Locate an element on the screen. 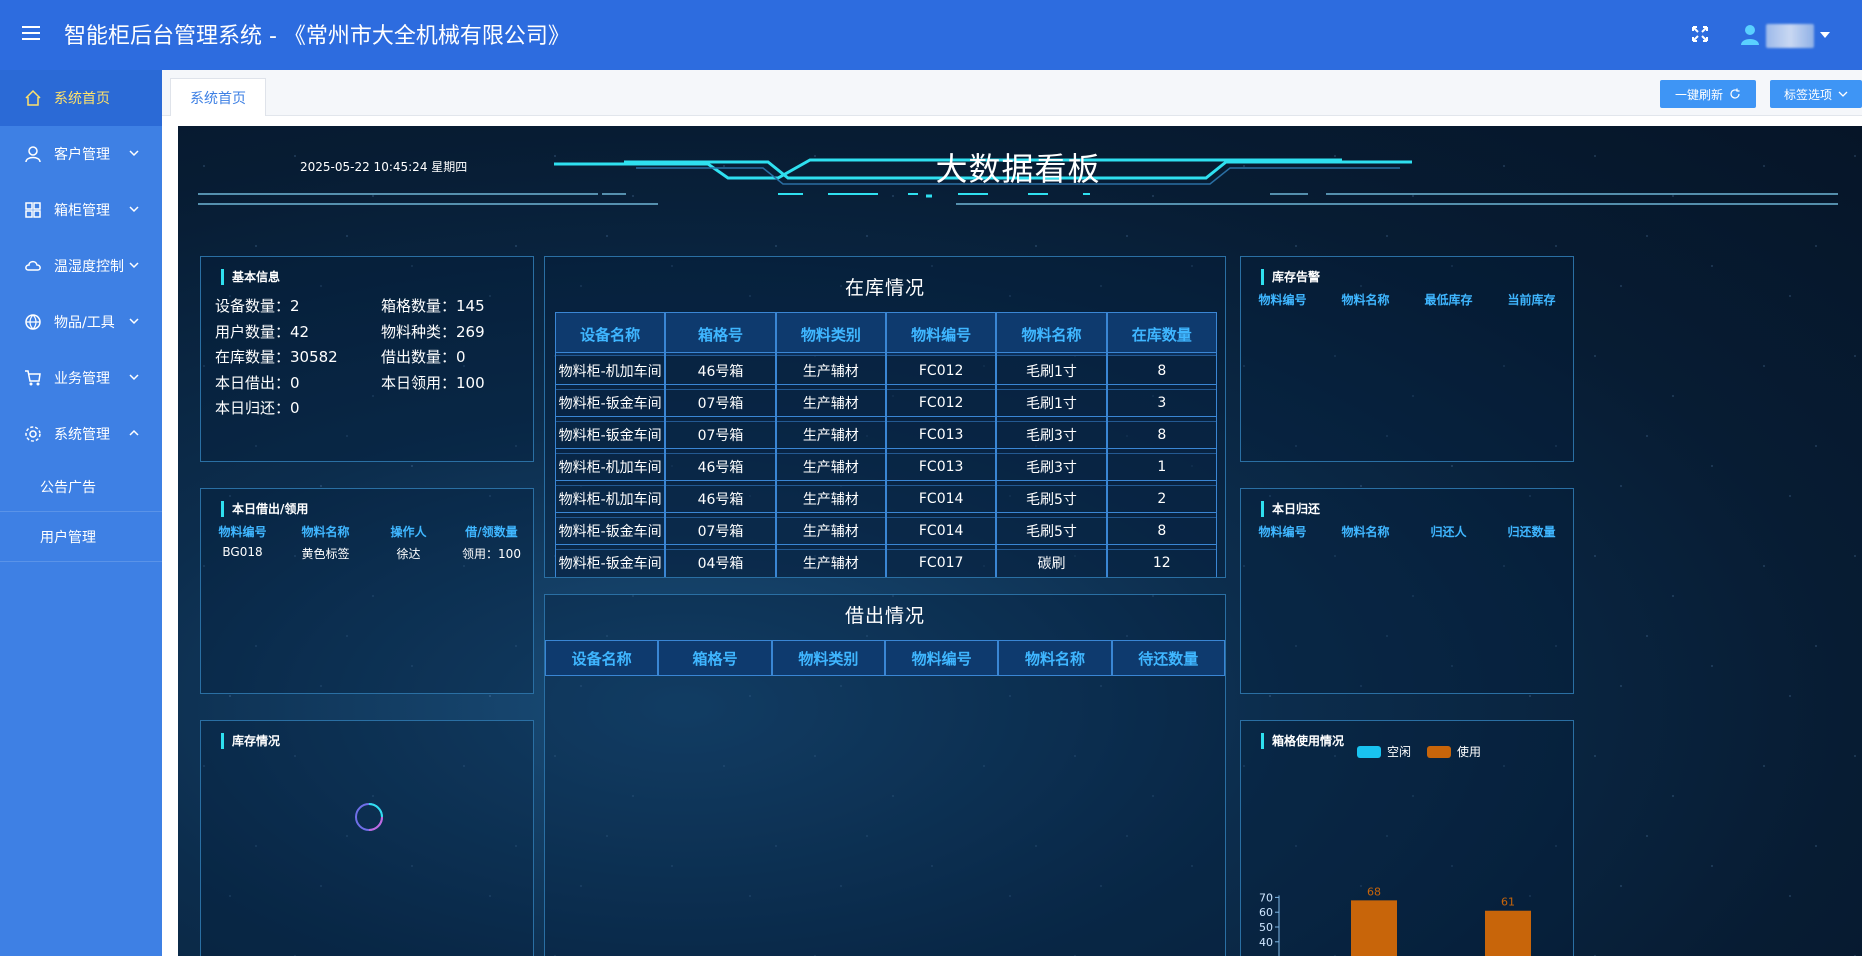 The image size is (1862, 956). sidebar-item-label: 系统首页 is located at coordinates (82, 99).